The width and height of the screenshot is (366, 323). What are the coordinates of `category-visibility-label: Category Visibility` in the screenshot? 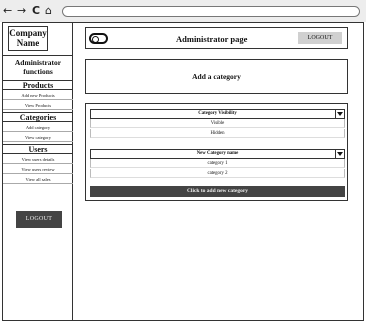 It's located at (217, 113).